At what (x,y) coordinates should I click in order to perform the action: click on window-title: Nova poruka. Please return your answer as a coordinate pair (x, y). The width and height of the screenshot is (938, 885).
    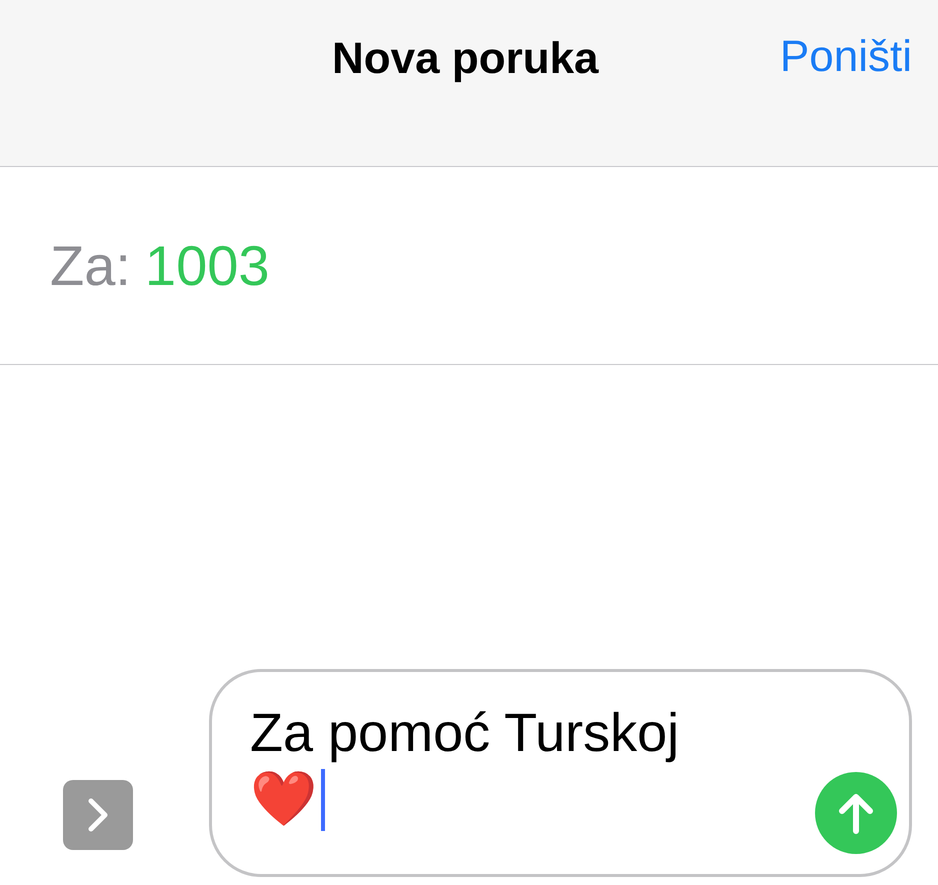
    Looking at the image, I should click on (465, 59).